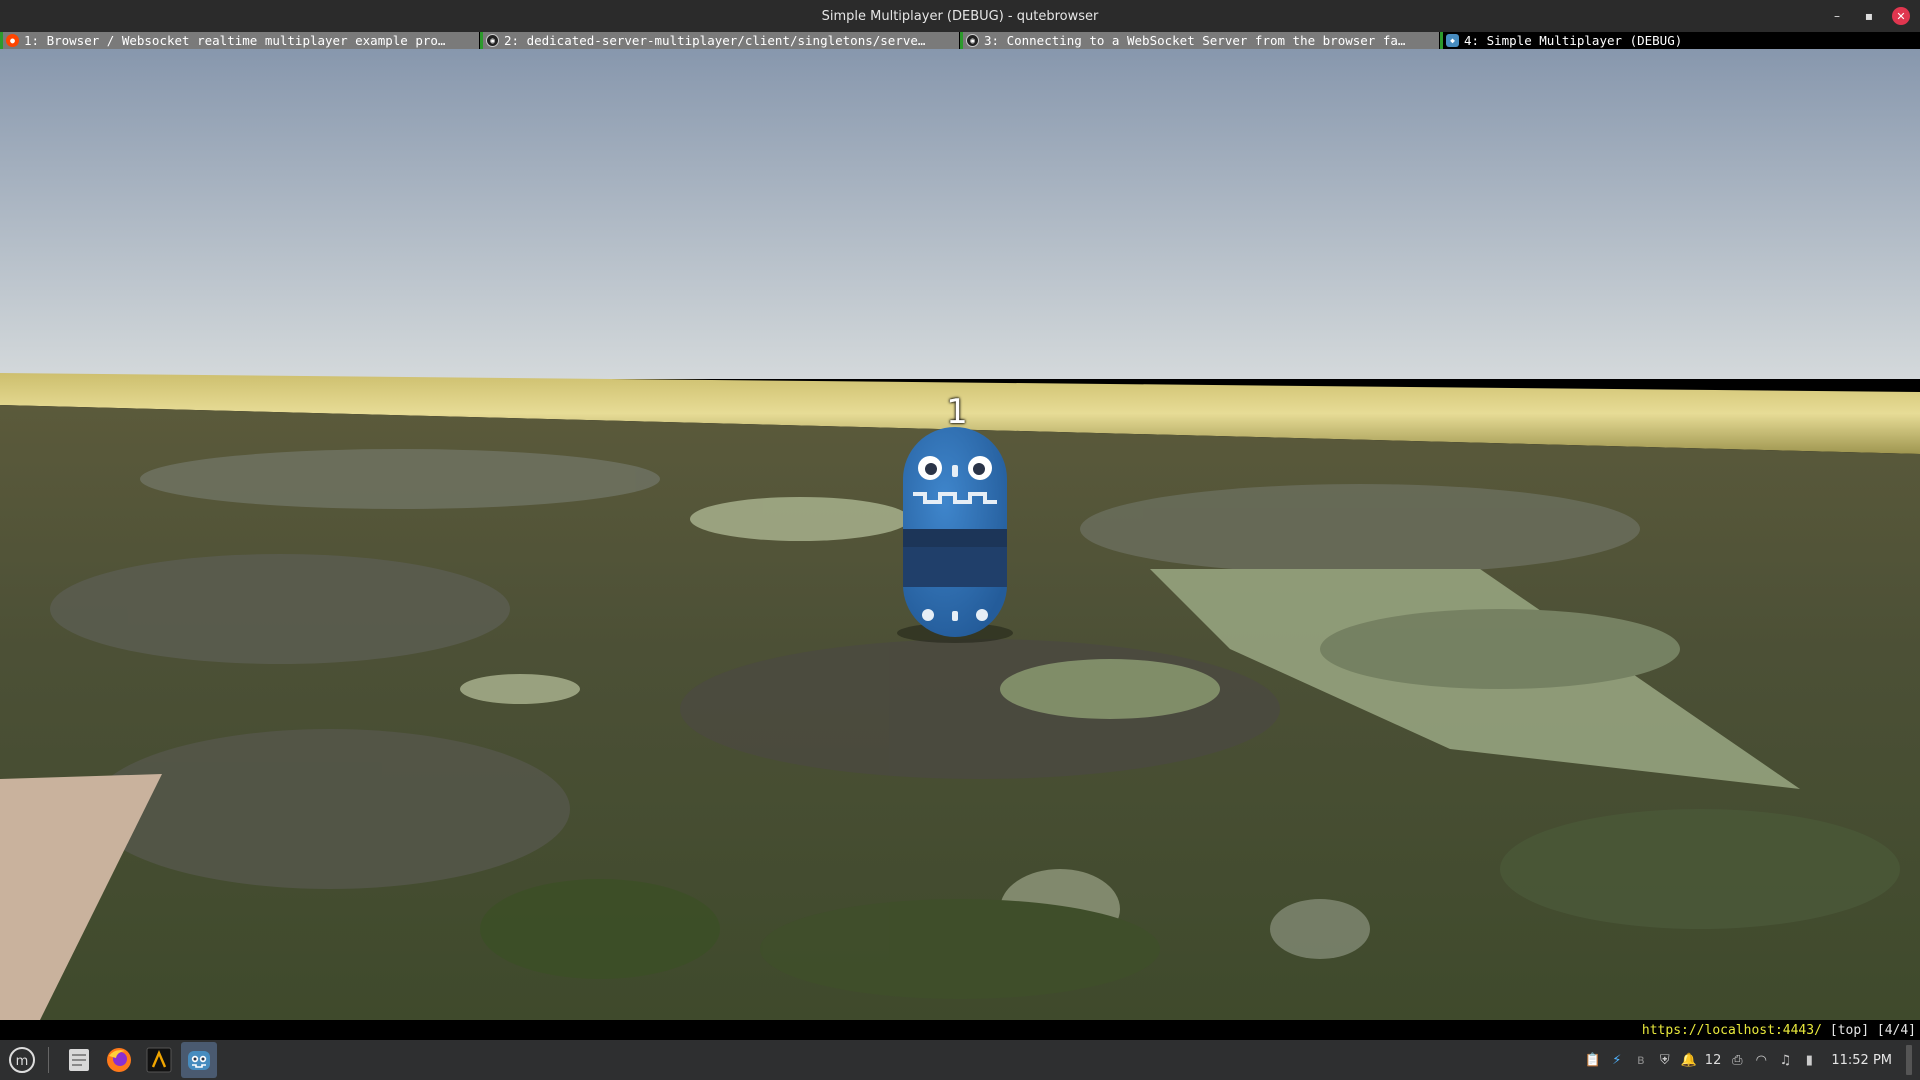 This screenshot has width=1920, height=1080. I want to click on notification-icon: 🔔, so click(1689, 1060).